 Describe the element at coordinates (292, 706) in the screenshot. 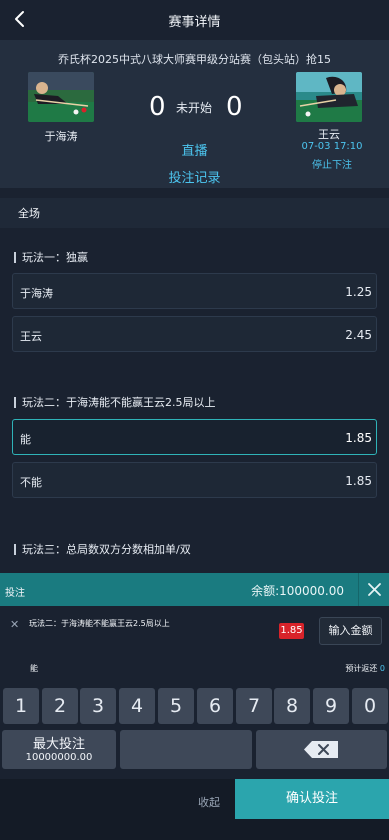

I see `key-8: 8` at that location.